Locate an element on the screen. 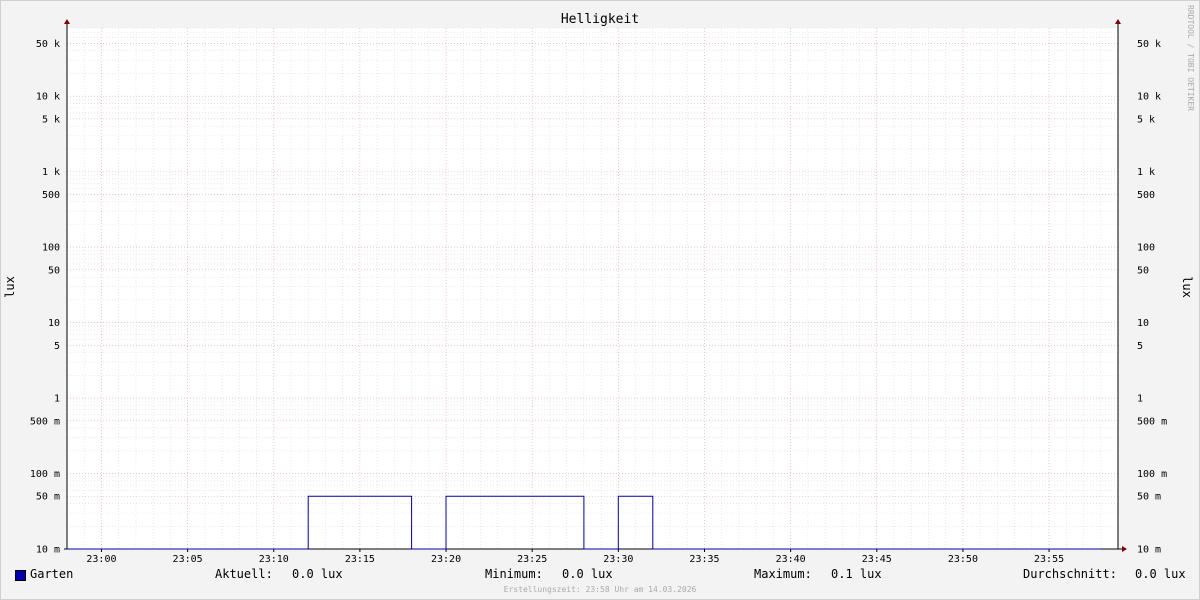  y-tick-label-left: 5 k is located at coordinates (51, 119).